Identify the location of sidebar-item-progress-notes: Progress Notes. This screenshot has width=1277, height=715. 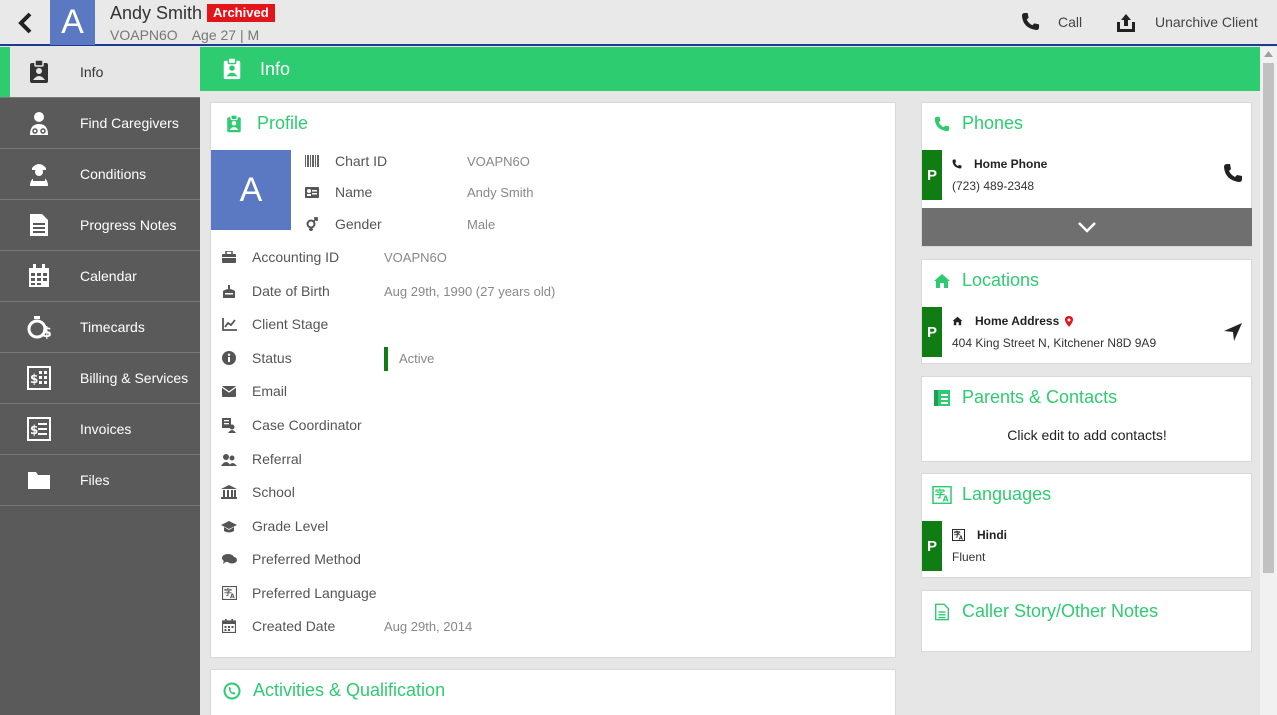
(100, 225).